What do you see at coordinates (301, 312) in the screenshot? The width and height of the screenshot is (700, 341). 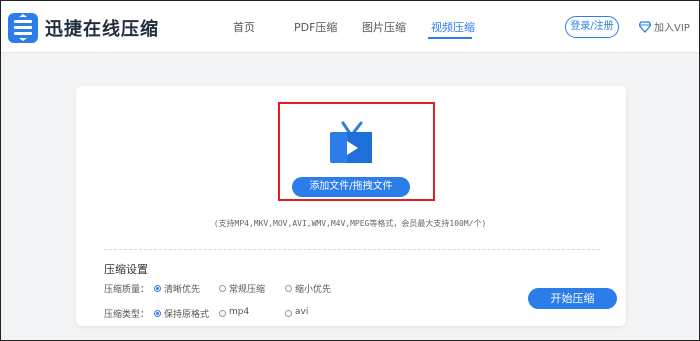 I see `type-option-avi: avi` at bounding box center [301, 312].